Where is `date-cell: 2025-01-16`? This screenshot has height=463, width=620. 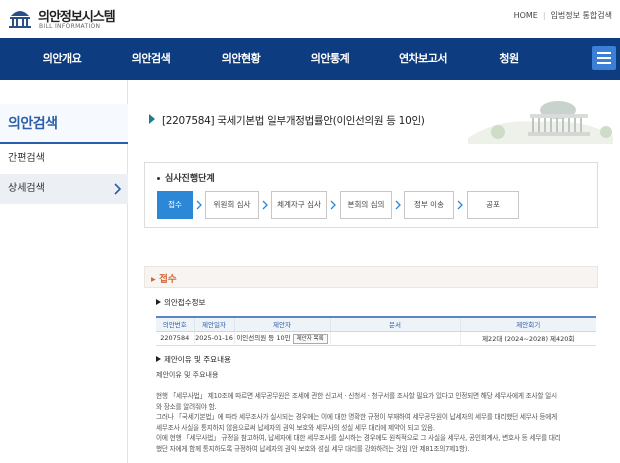 date-cell: 2025-01-16 is located at coordinates (213, 338).